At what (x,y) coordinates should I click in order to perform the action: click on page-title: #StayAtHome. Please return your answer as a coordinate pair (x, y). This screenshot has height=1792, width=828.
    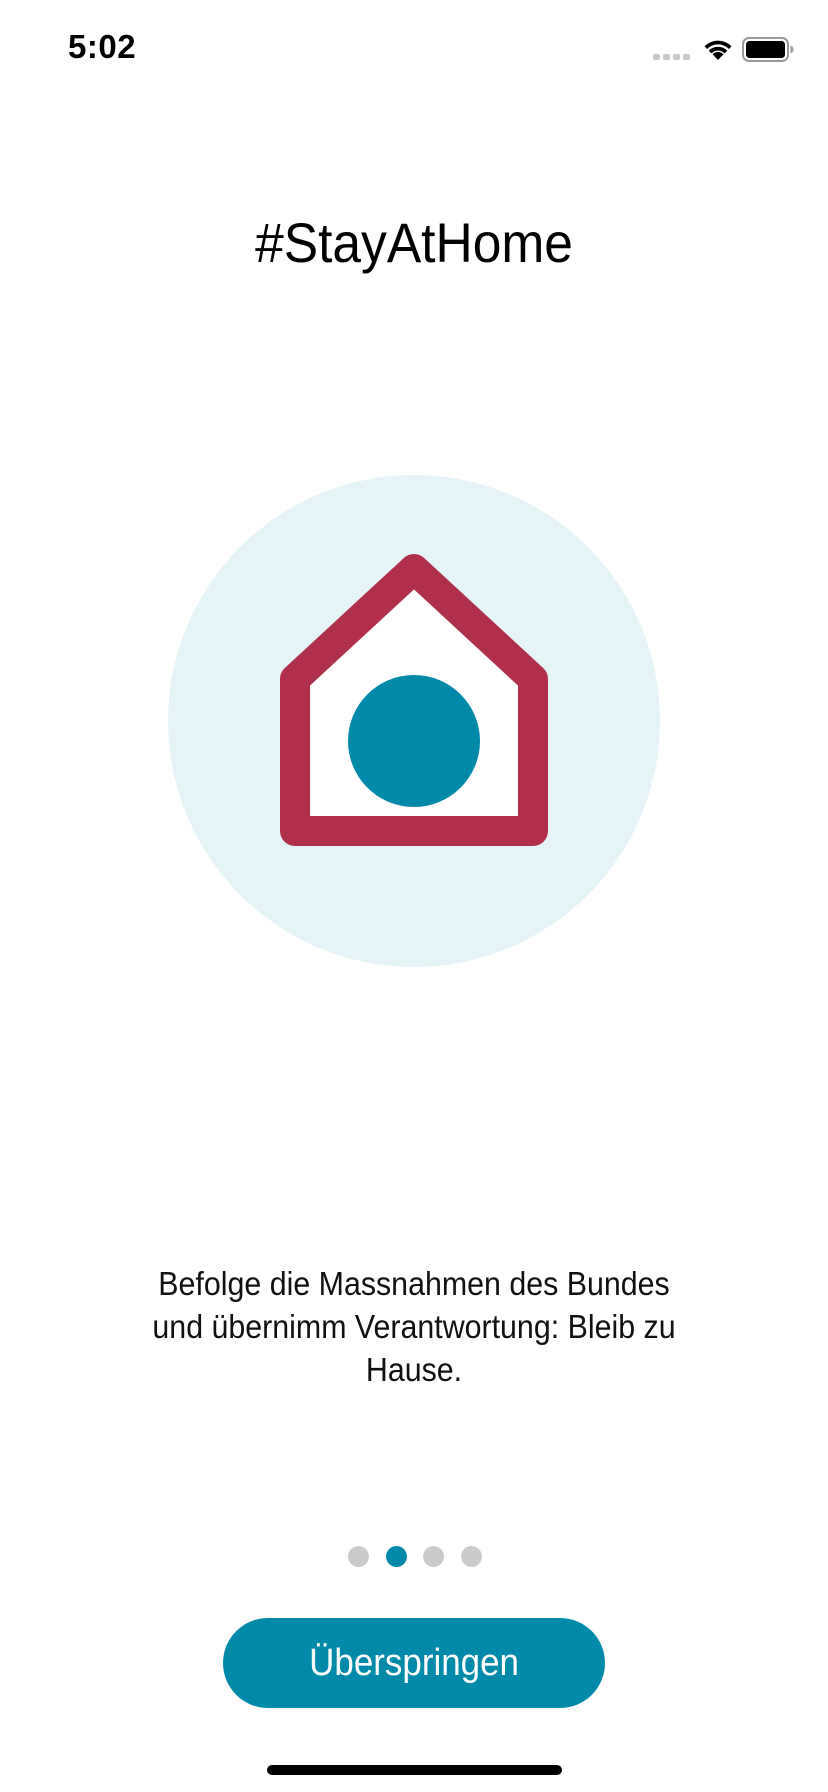
    Looking at the image, I should click on (414, 242).